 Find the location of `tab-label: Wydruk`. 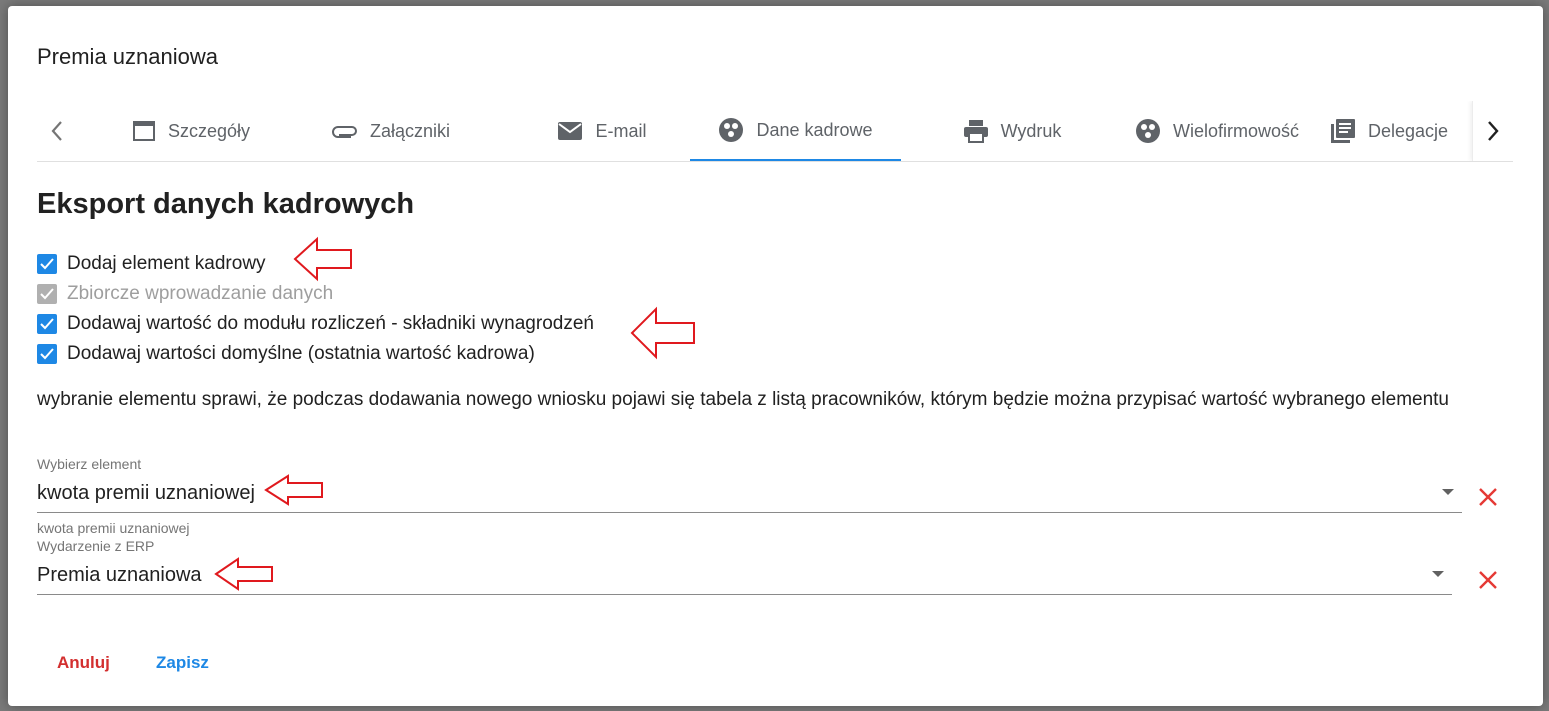

tab-label: Wydruk is located at coordinates (1031, 130).